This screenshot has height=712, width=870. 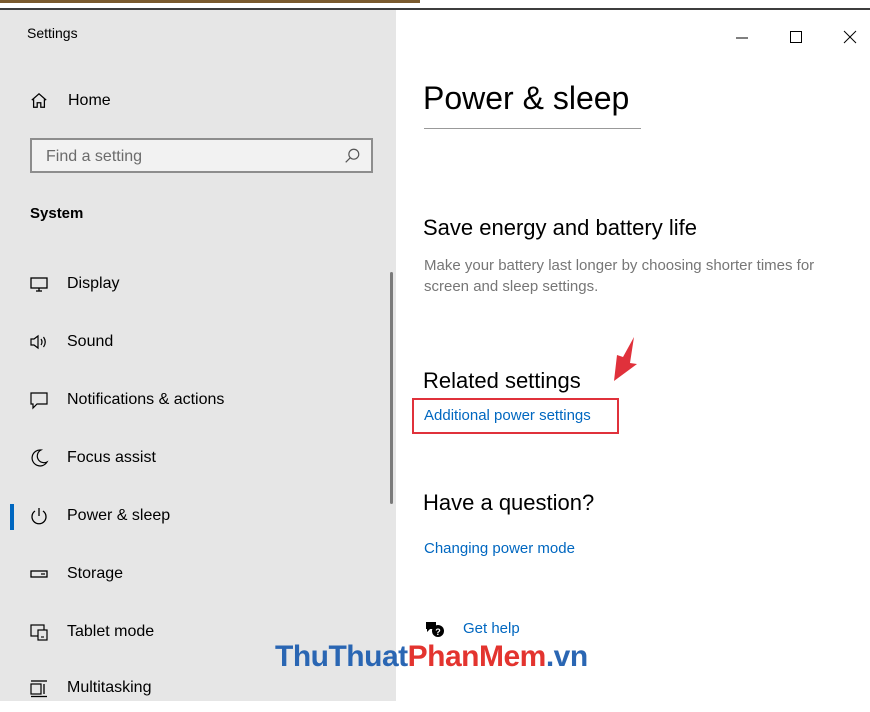 I want to click on power-icon, so click(x=39, y=516).